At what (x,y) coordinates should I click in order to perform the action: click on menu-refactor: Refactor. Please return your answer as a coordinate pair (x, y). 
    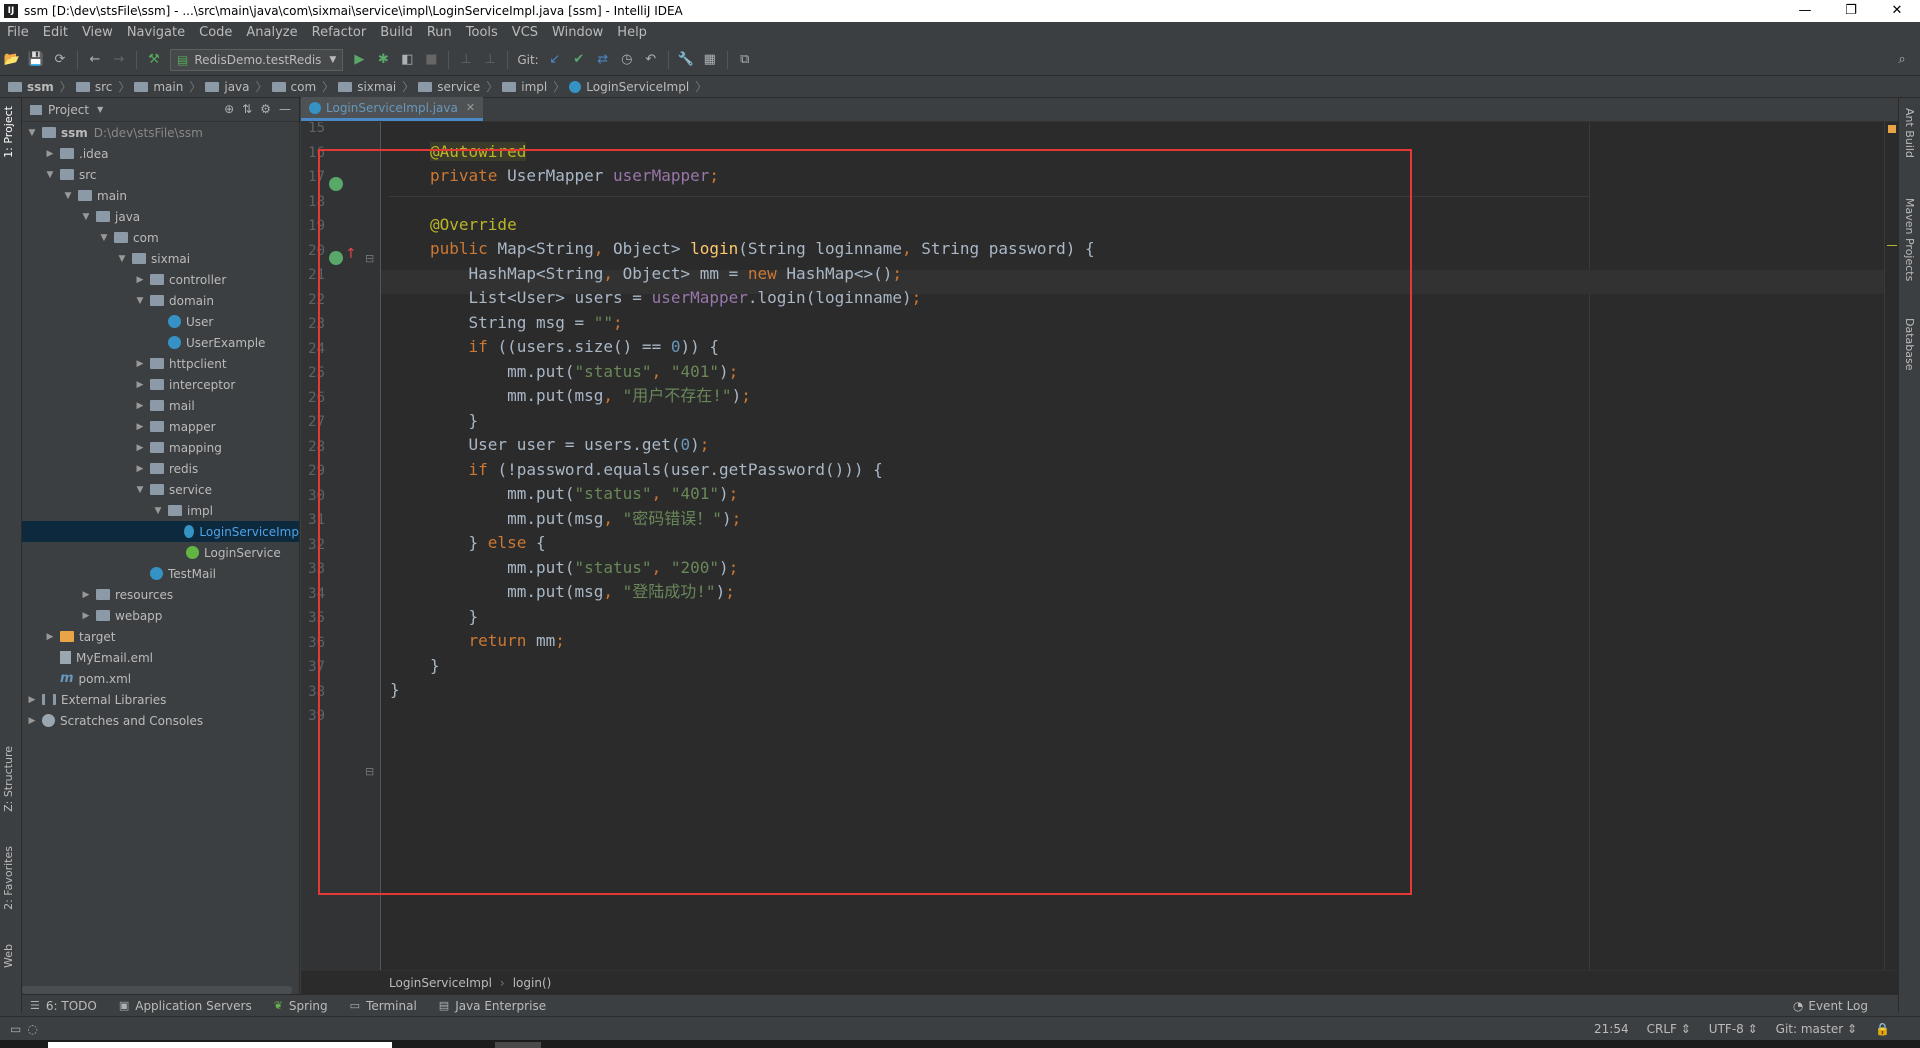
    Looking at the image, I should click on (339, 33).